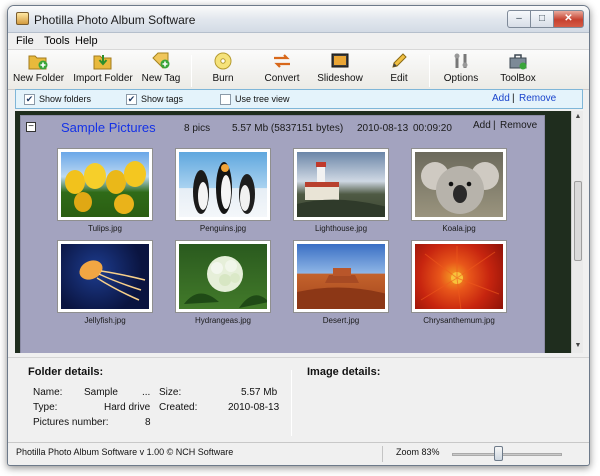 The width and height of the screenshot is (600, 476). What do you see at coordinates (459, 228) in the screenshot?
I see `photo-caption-koala: Koala.jpg` at bounding box center [459, 228].